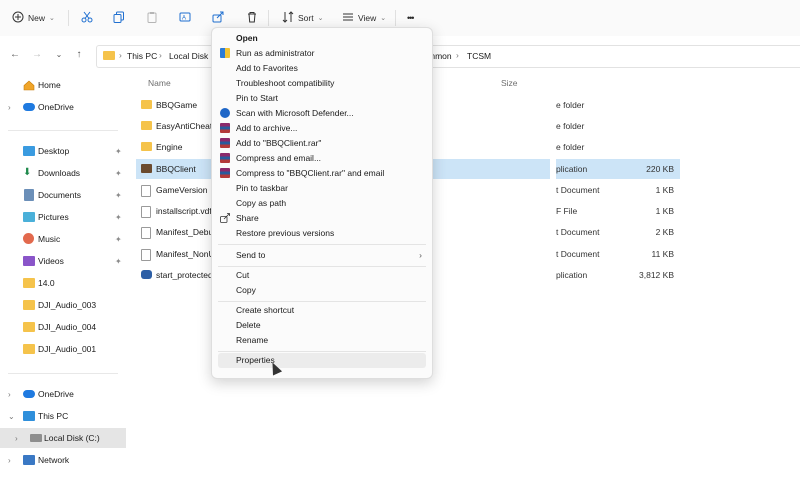 This screenshot has height=492, width=800. What do you see at coordinates (119, 18) in the screenshot?
I see `copy-button` at bounding box center [119, 18].